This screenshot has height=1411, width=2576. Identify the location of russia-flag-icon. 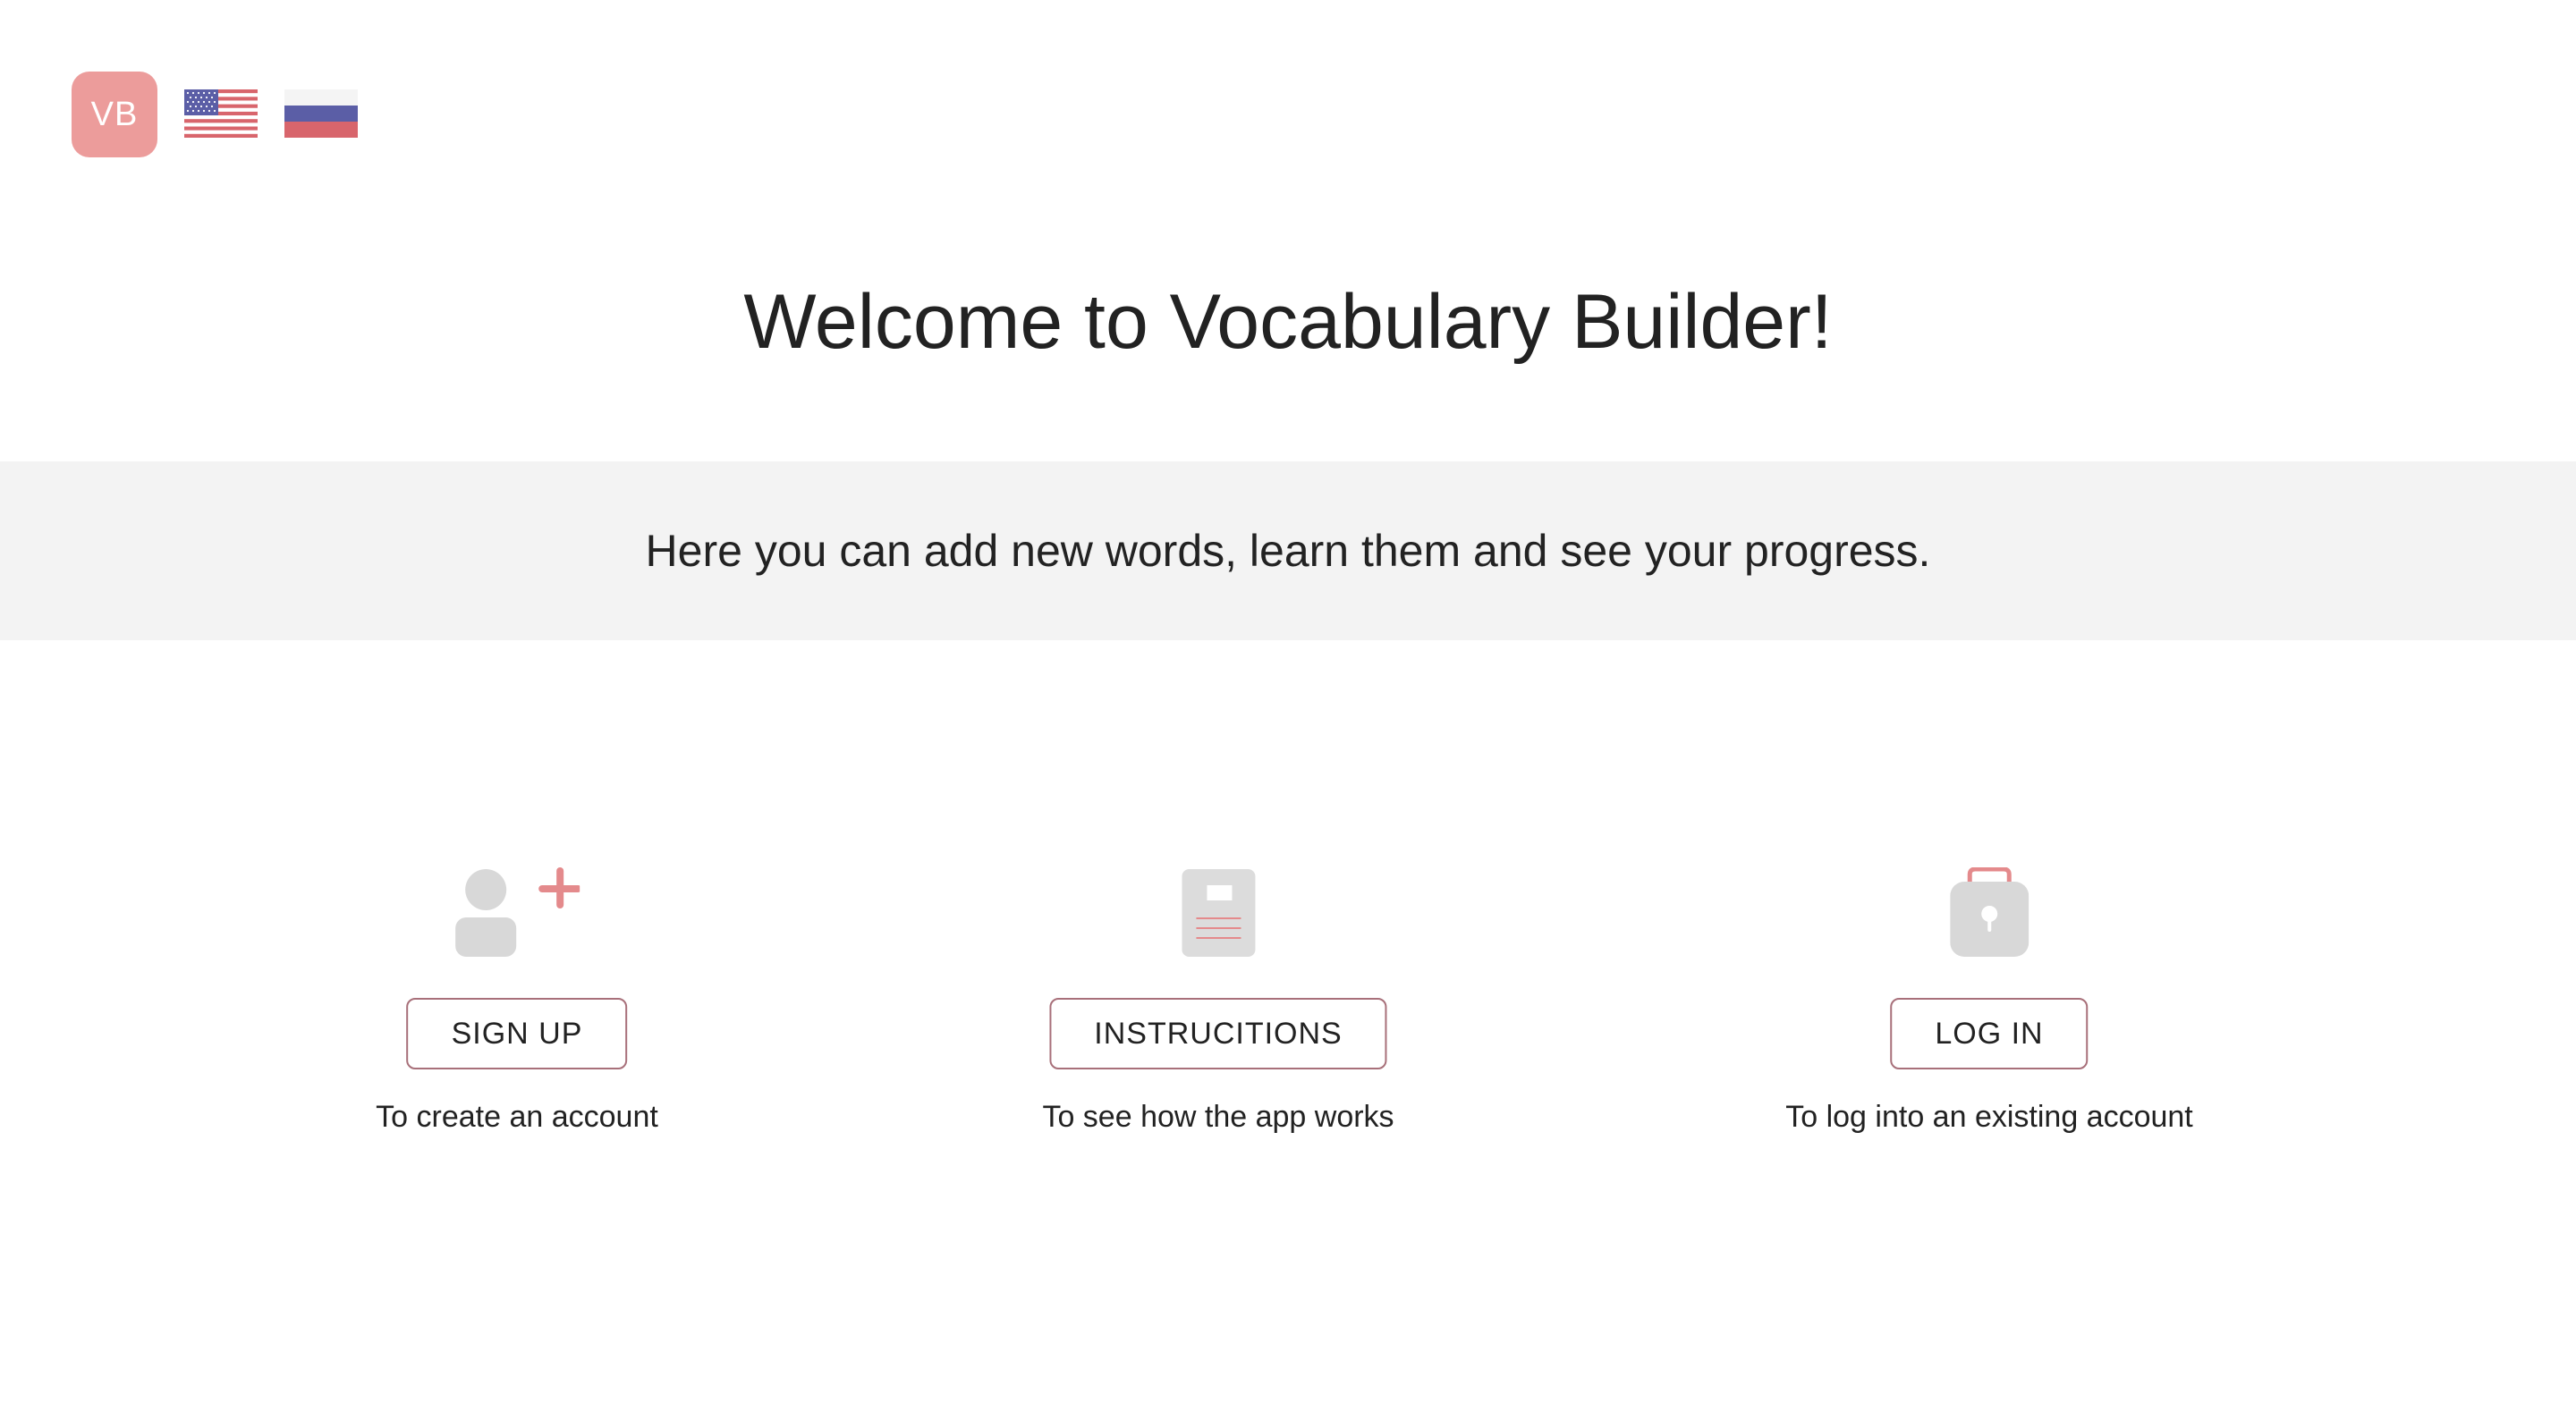
(321, 113).